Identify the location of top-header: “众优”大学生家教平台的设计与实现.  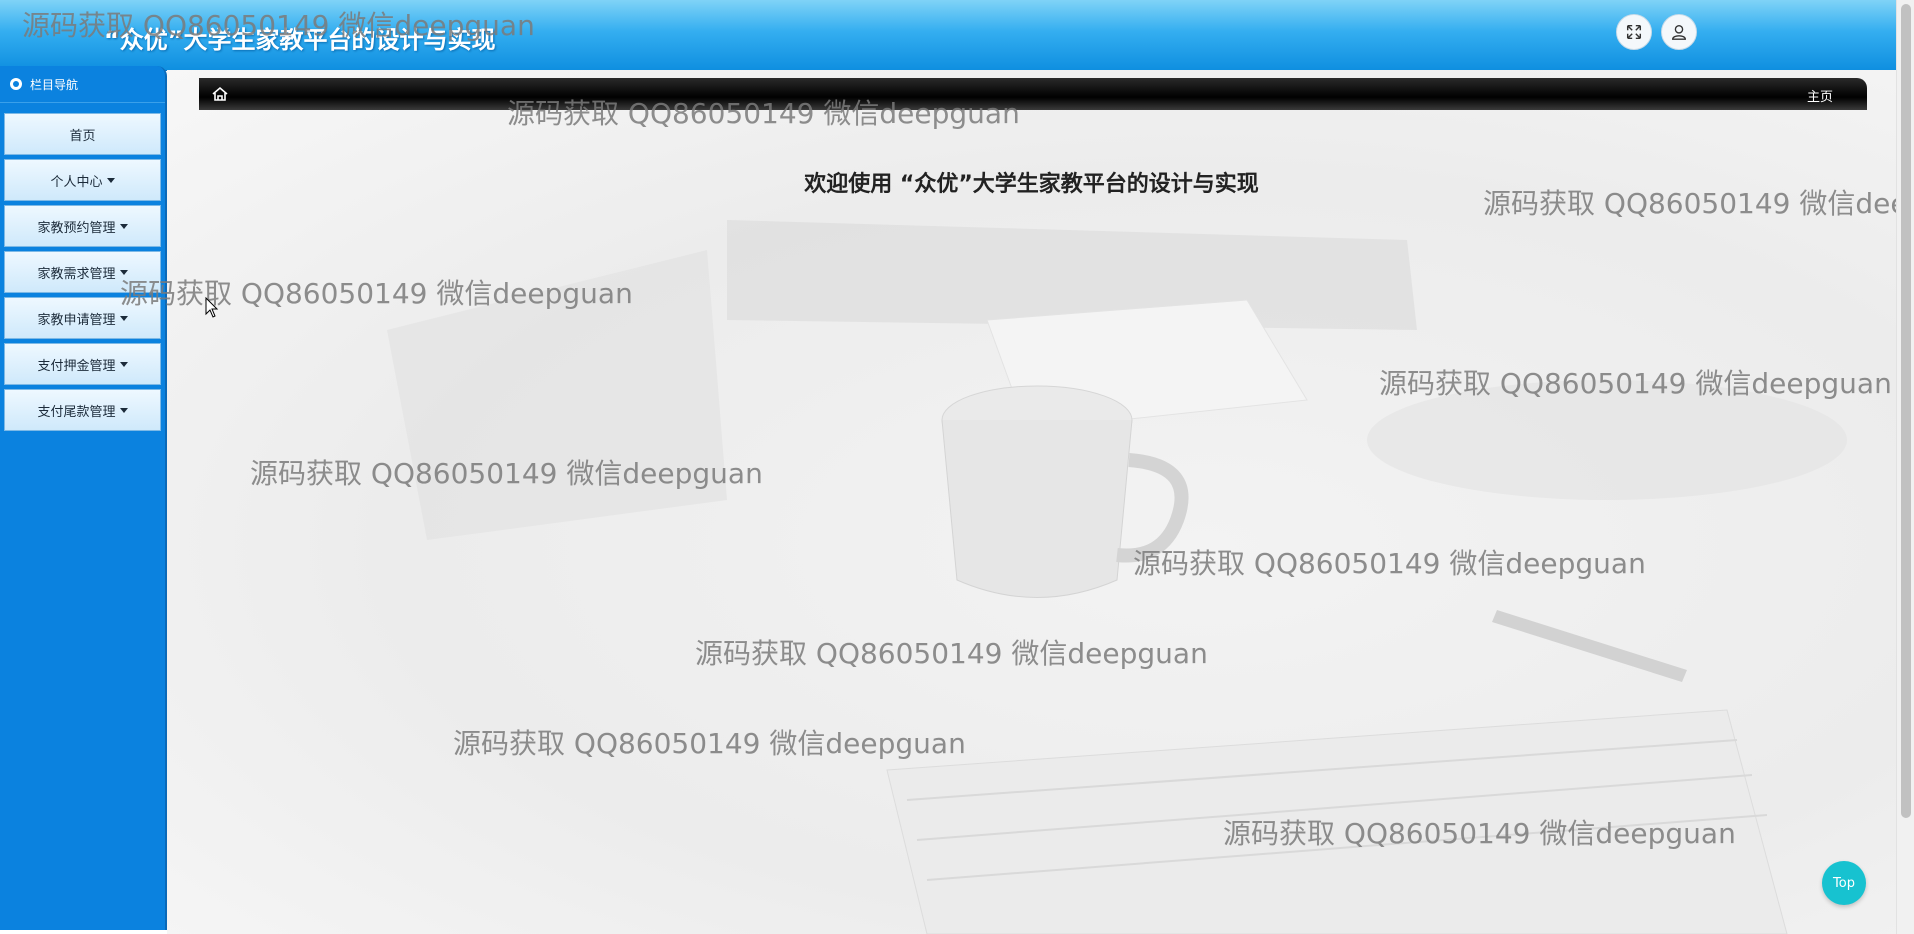
(948, 35).